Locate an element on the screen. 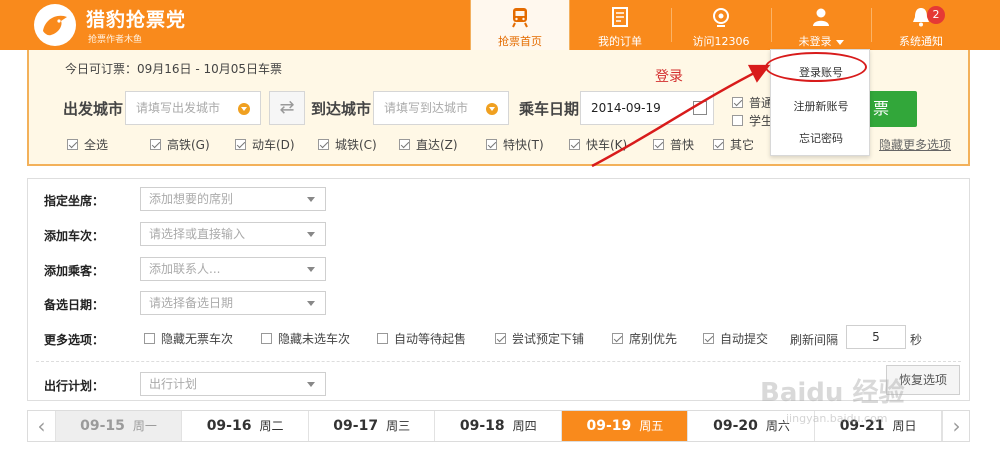 The image size is (1000, 456). date-text: 09-17 is located at coordinates (356, 426).